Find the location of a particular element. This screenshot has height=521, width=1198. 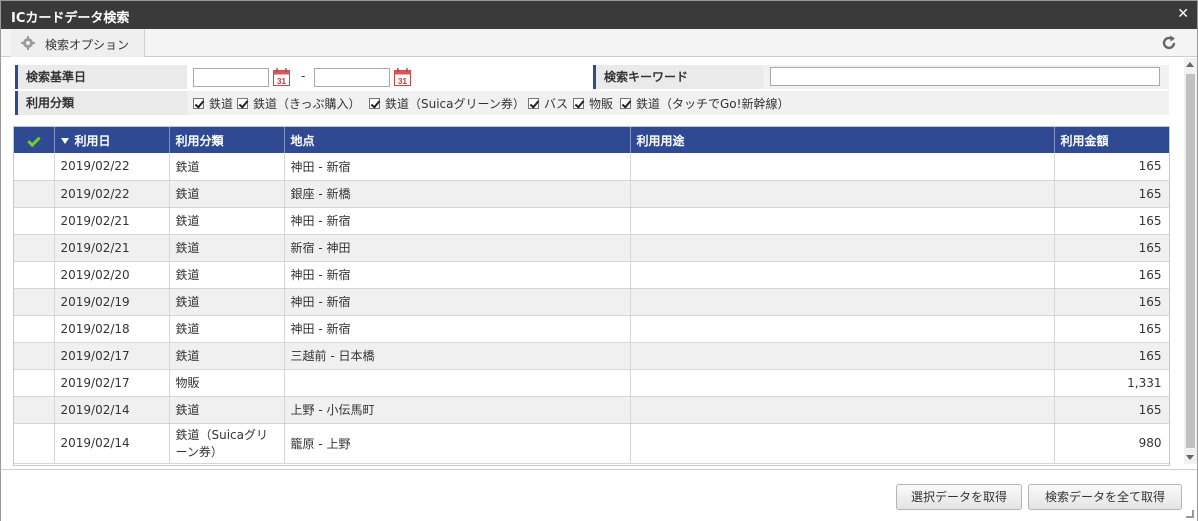

table-row: 2019/02/22 鉄道 神田 - 新宿 165 is located at coordinates (591, 167).